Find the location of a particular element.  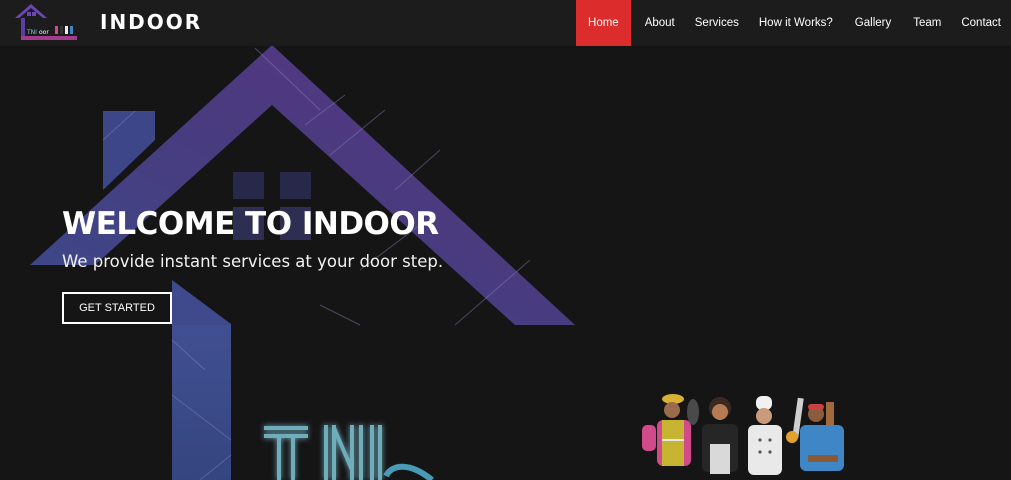

svg-text: oor is located at coordinates (44, 32).